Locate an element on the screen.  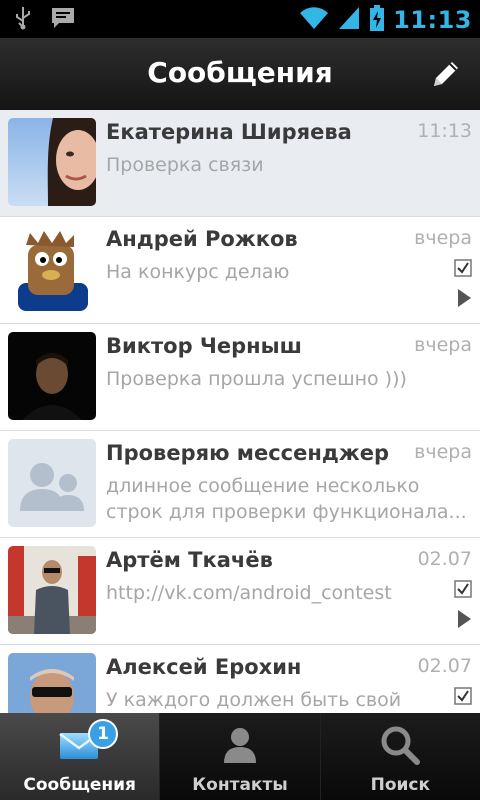
wifi-icon is located at coordinates (314, 20).